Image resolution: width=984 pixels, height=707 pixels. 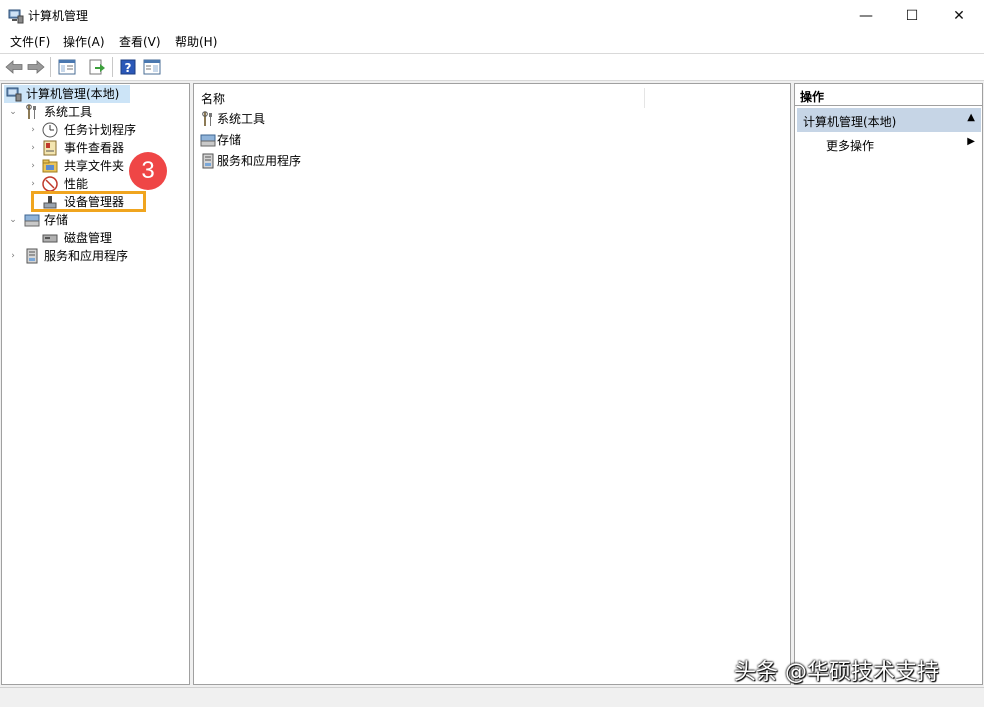 I want to click on tree-item-storage: 存储, so click(x=62, y=220).